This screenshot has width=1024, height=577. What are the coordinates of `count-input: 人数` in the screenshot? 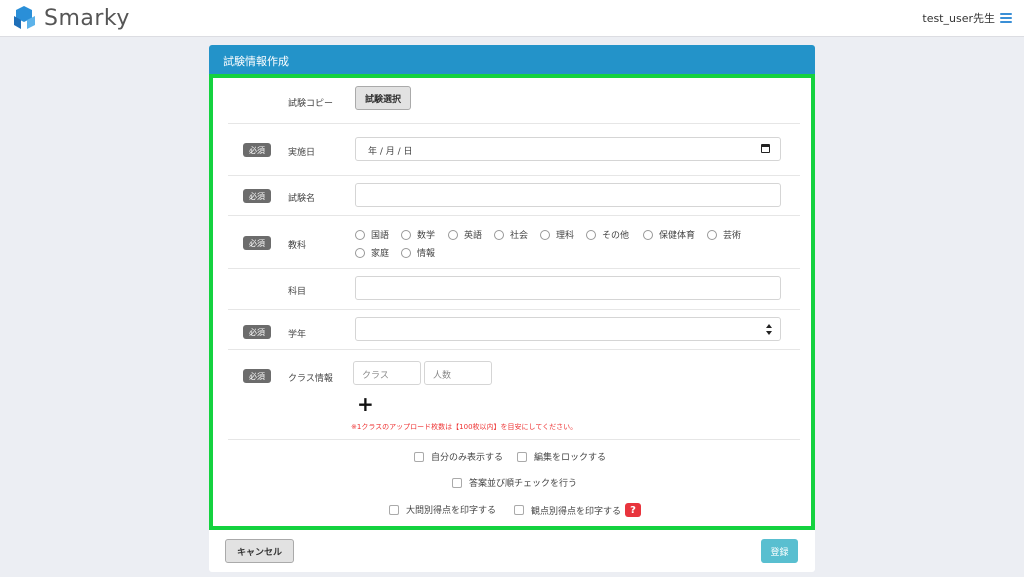 It's located at (458, 373).